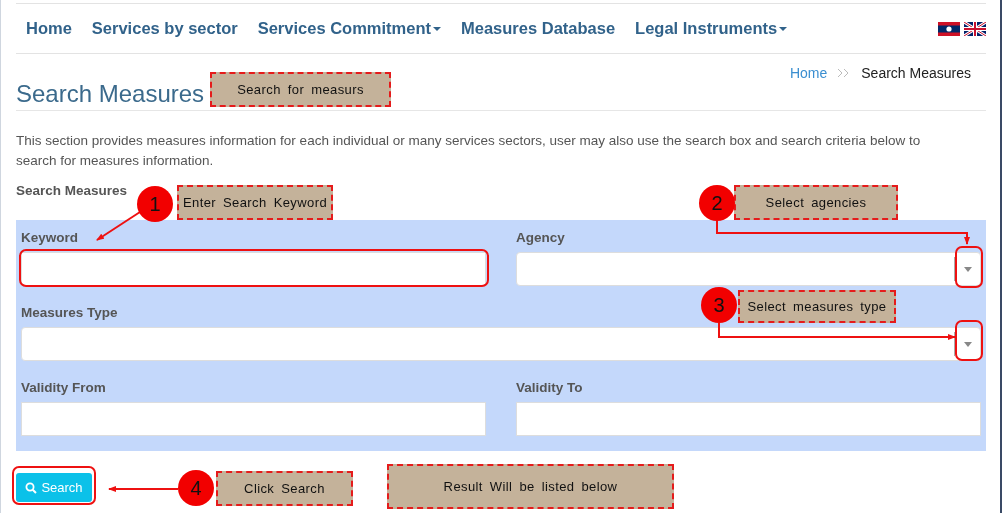 The image size is (1002, 513). Describe the element at coordinates (538, 28) in the screenshot. I see `nav-link: Measures Database` at that location.